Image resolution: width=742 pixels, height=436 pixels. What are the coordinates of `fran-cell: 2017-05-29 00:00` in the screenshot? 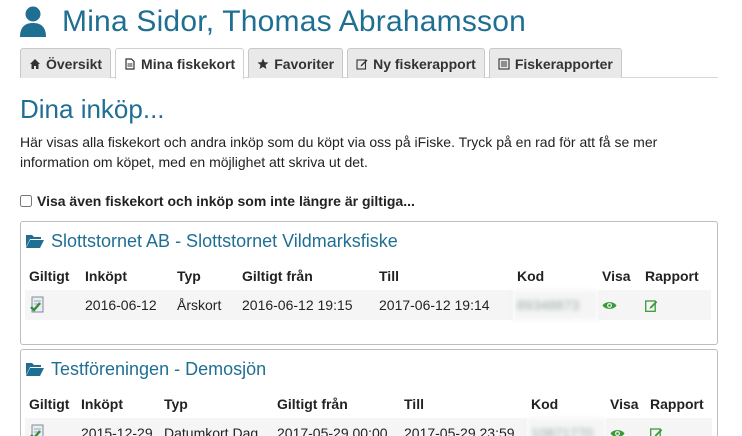 It's located at (336, 427).